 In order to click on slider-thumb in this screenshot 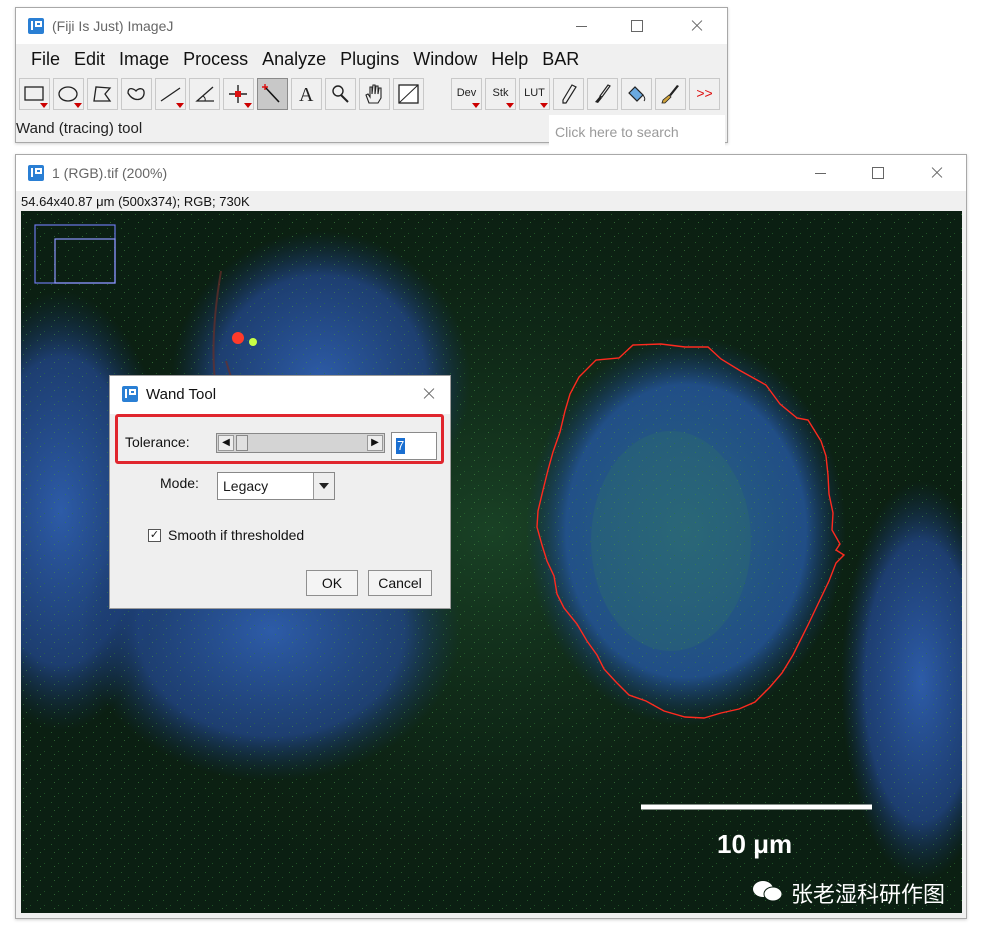, I will do `click(242, 443)`.